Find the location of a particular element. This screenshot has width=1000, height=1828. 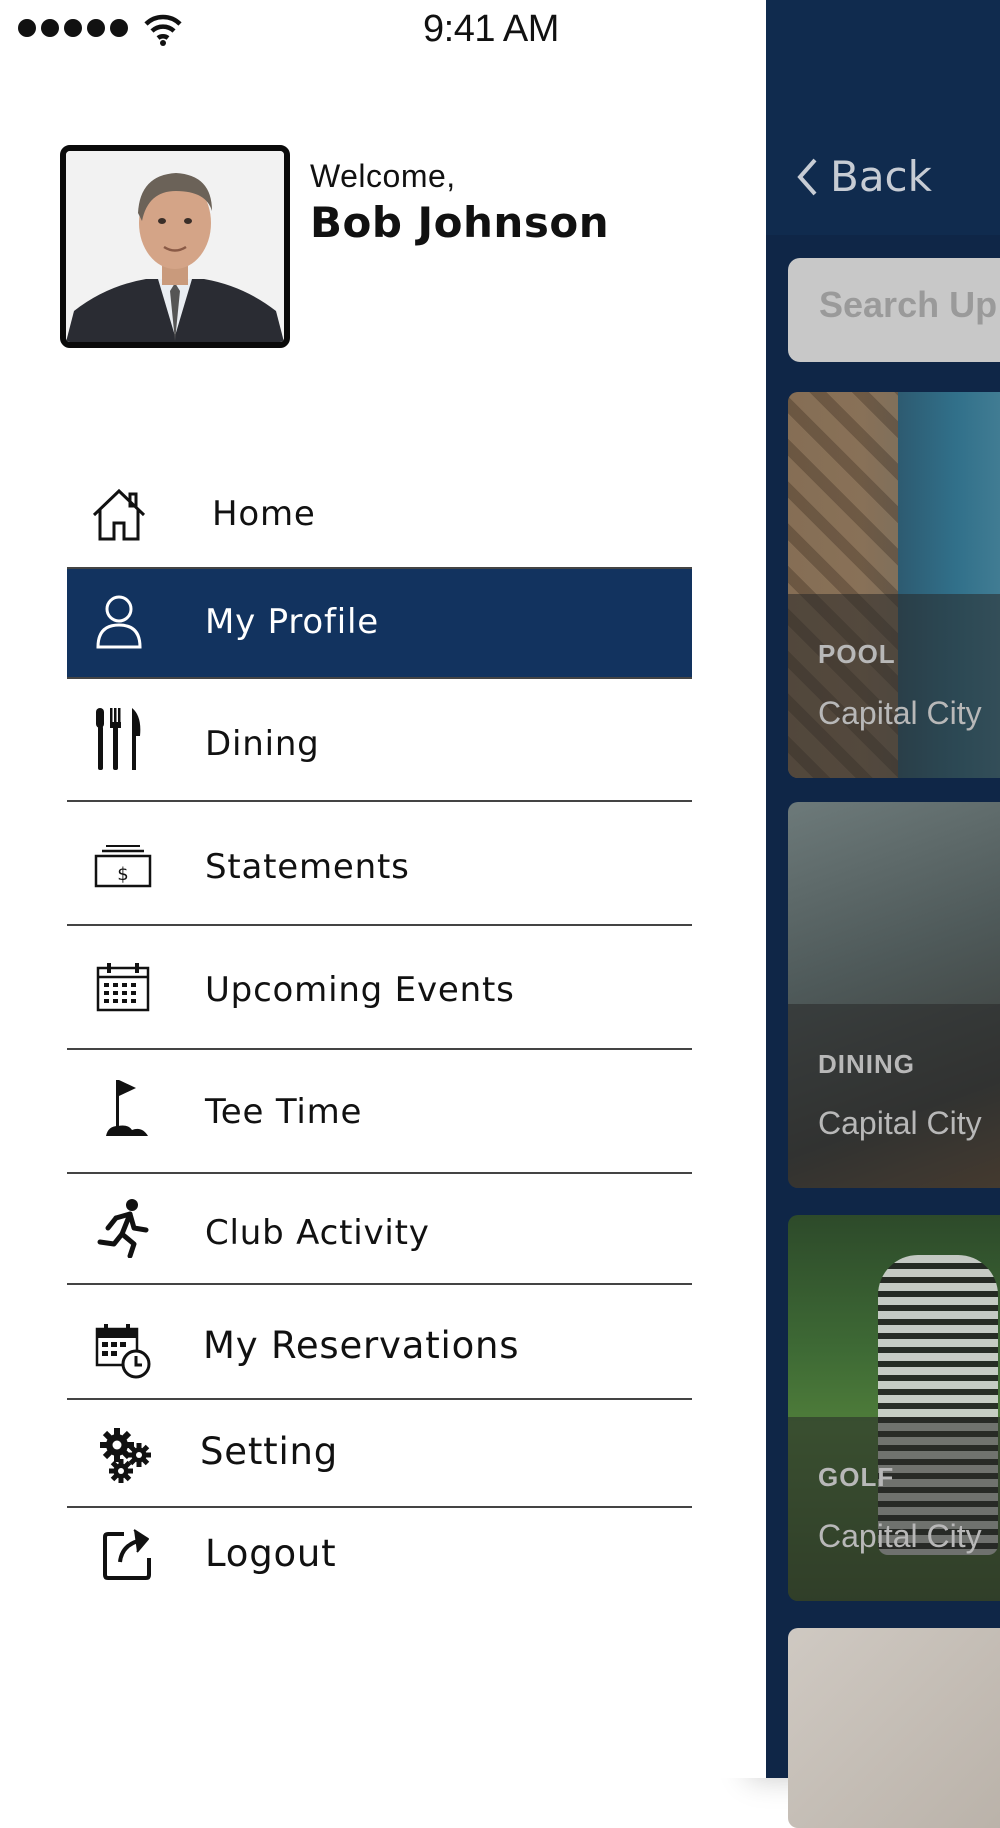

menu-item-dining: Dining is located at coordinates (379, 744).